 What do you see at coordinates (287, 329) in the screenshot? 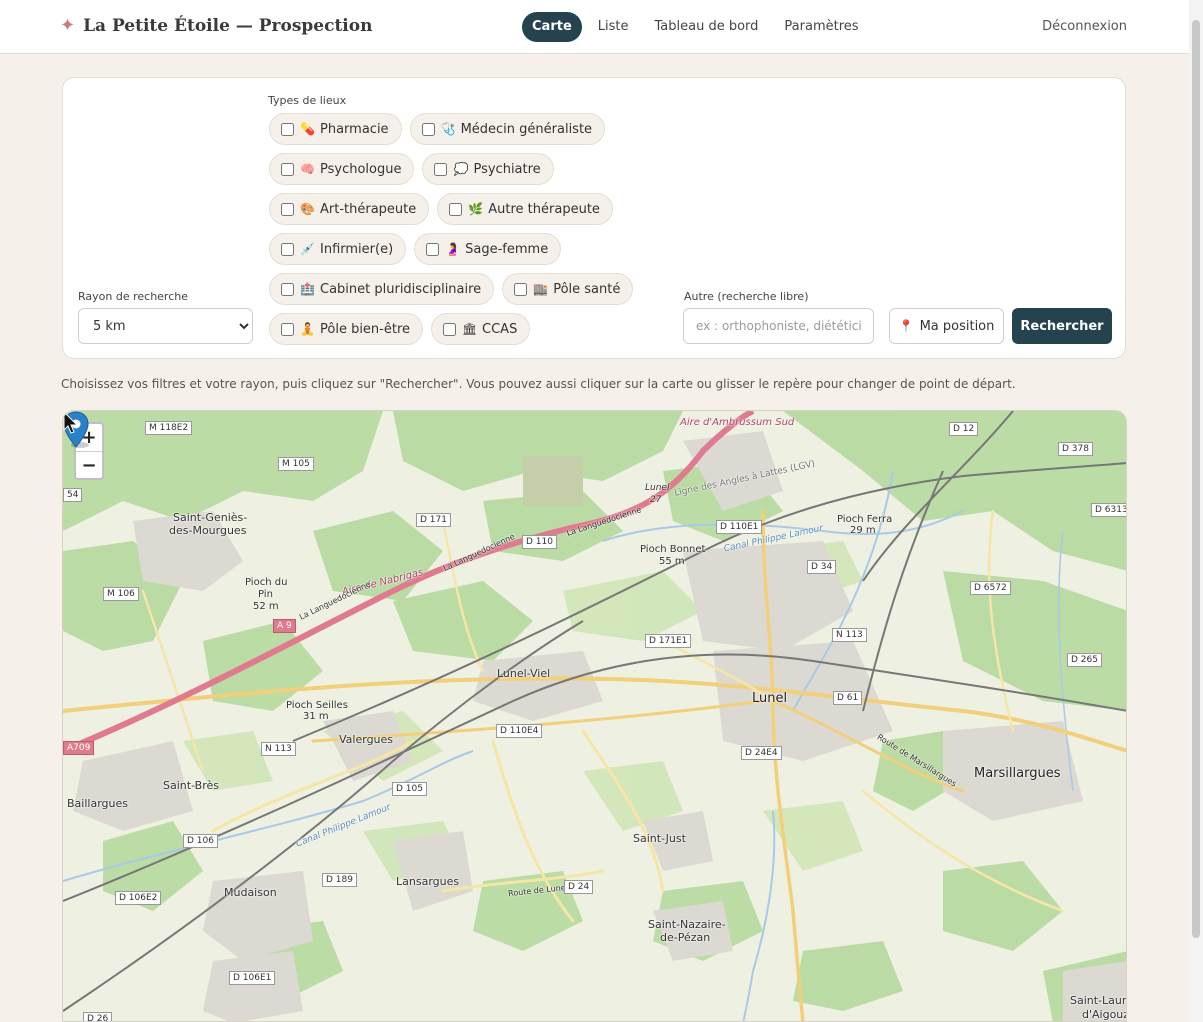
I see `type-checkbox-pole-bien-etre` at bounding box center [287, 329].